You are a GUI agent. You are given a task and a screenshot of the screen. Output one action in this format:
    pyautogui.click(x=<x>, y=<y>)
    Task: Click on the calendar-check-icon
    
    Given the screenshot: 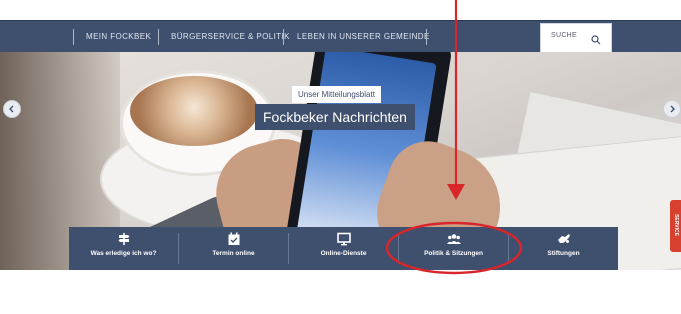 What is the action you would take?
    pyautogui.click(x=234, y=239)
    